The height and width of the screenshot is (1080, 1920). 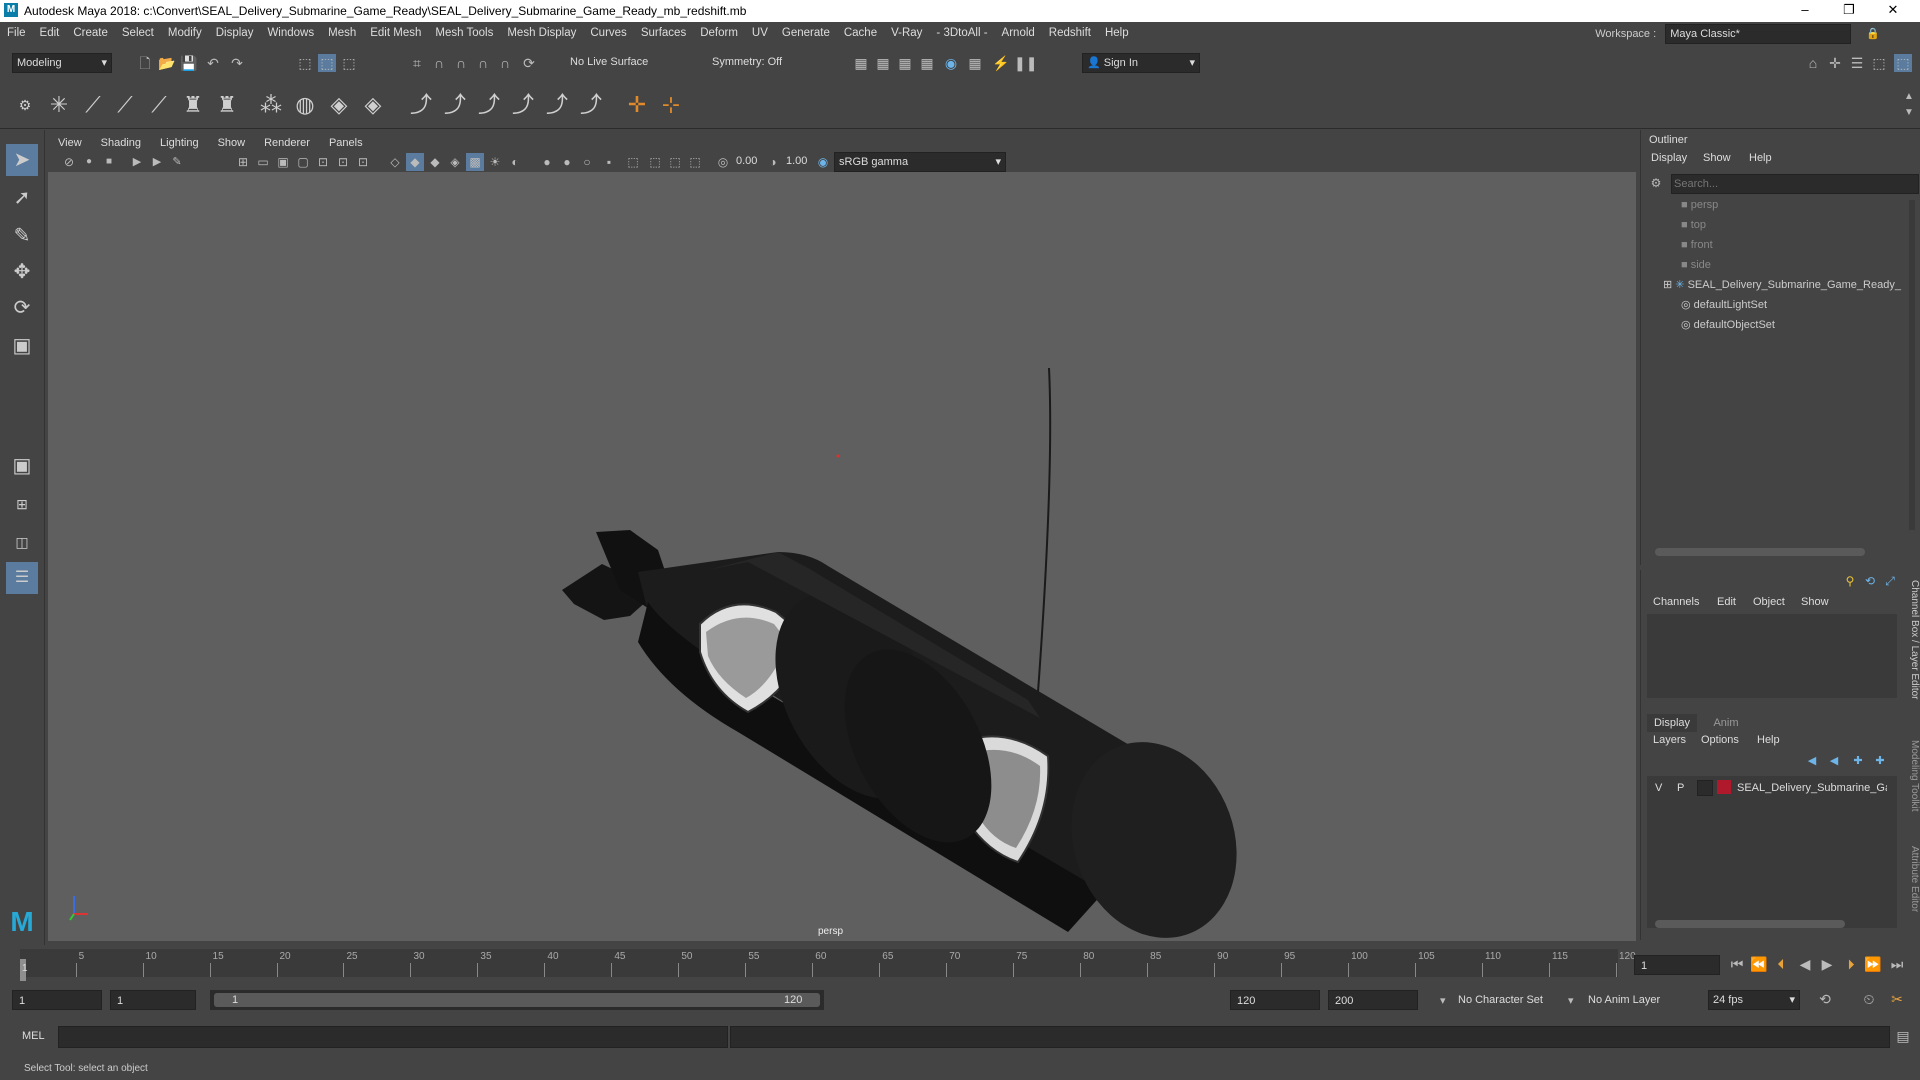 I want to click on chevron-down-icon: ▾, so click(x=1443, y=1000).